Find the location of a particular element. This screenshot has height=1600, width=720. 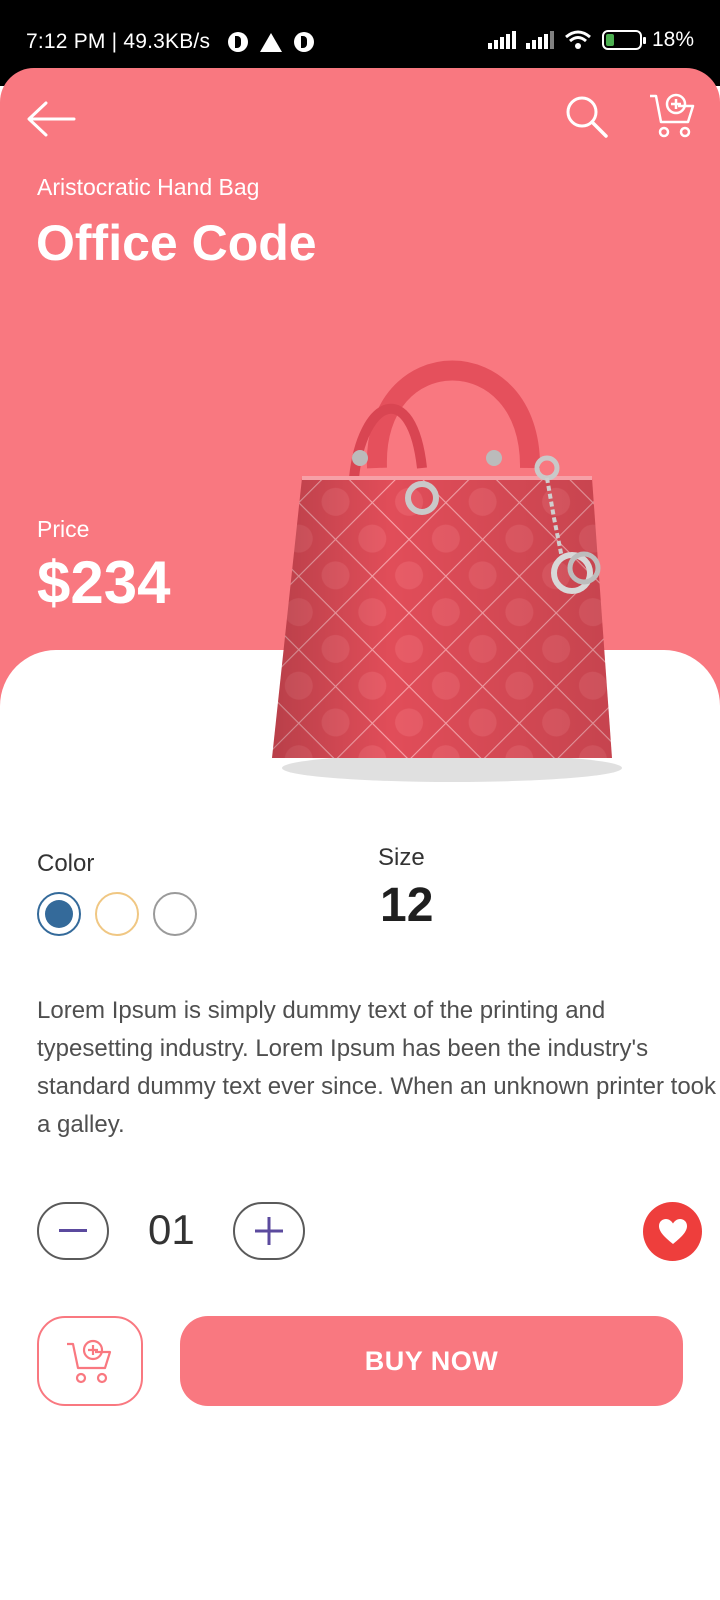

product-image is located at coordinates (447, 571).